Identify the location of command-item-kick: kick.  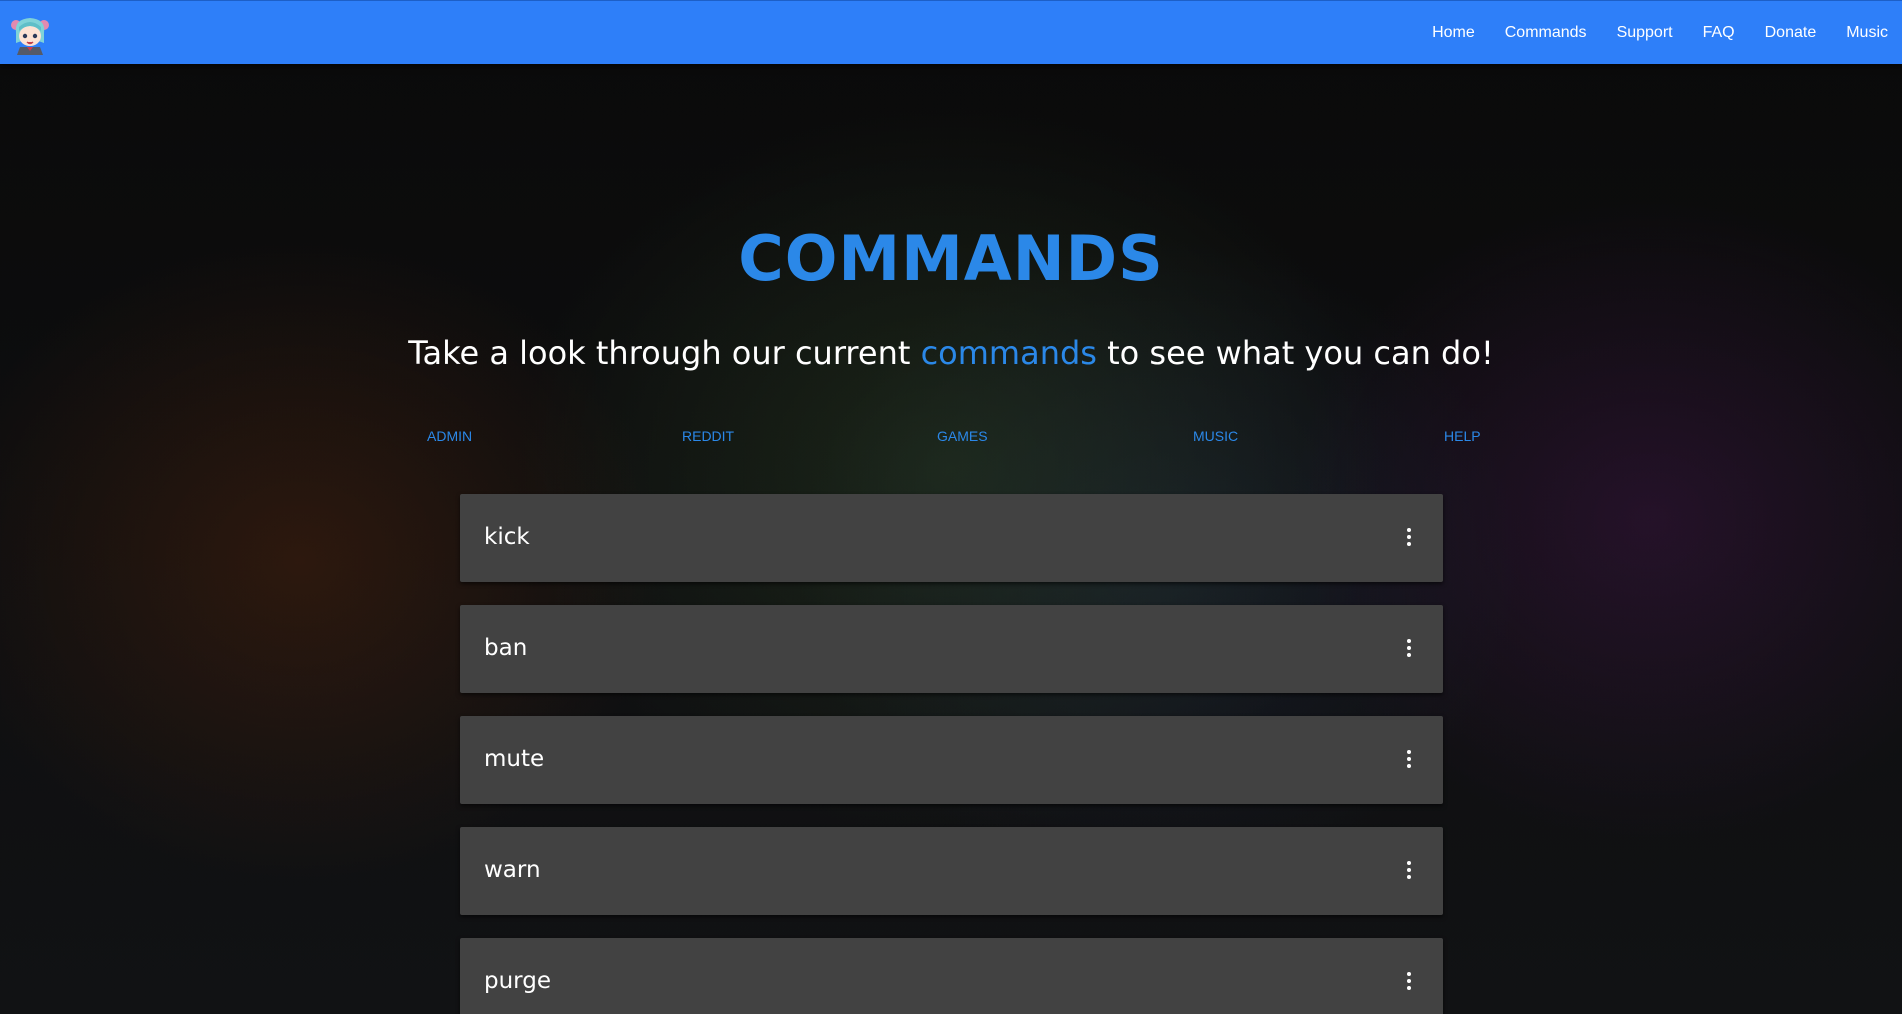
(951, 538).